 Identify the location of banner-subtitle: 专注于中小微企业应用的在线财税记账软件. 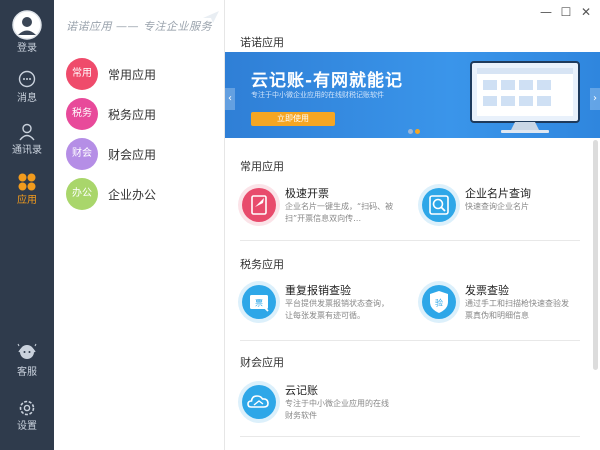
(317, 95).